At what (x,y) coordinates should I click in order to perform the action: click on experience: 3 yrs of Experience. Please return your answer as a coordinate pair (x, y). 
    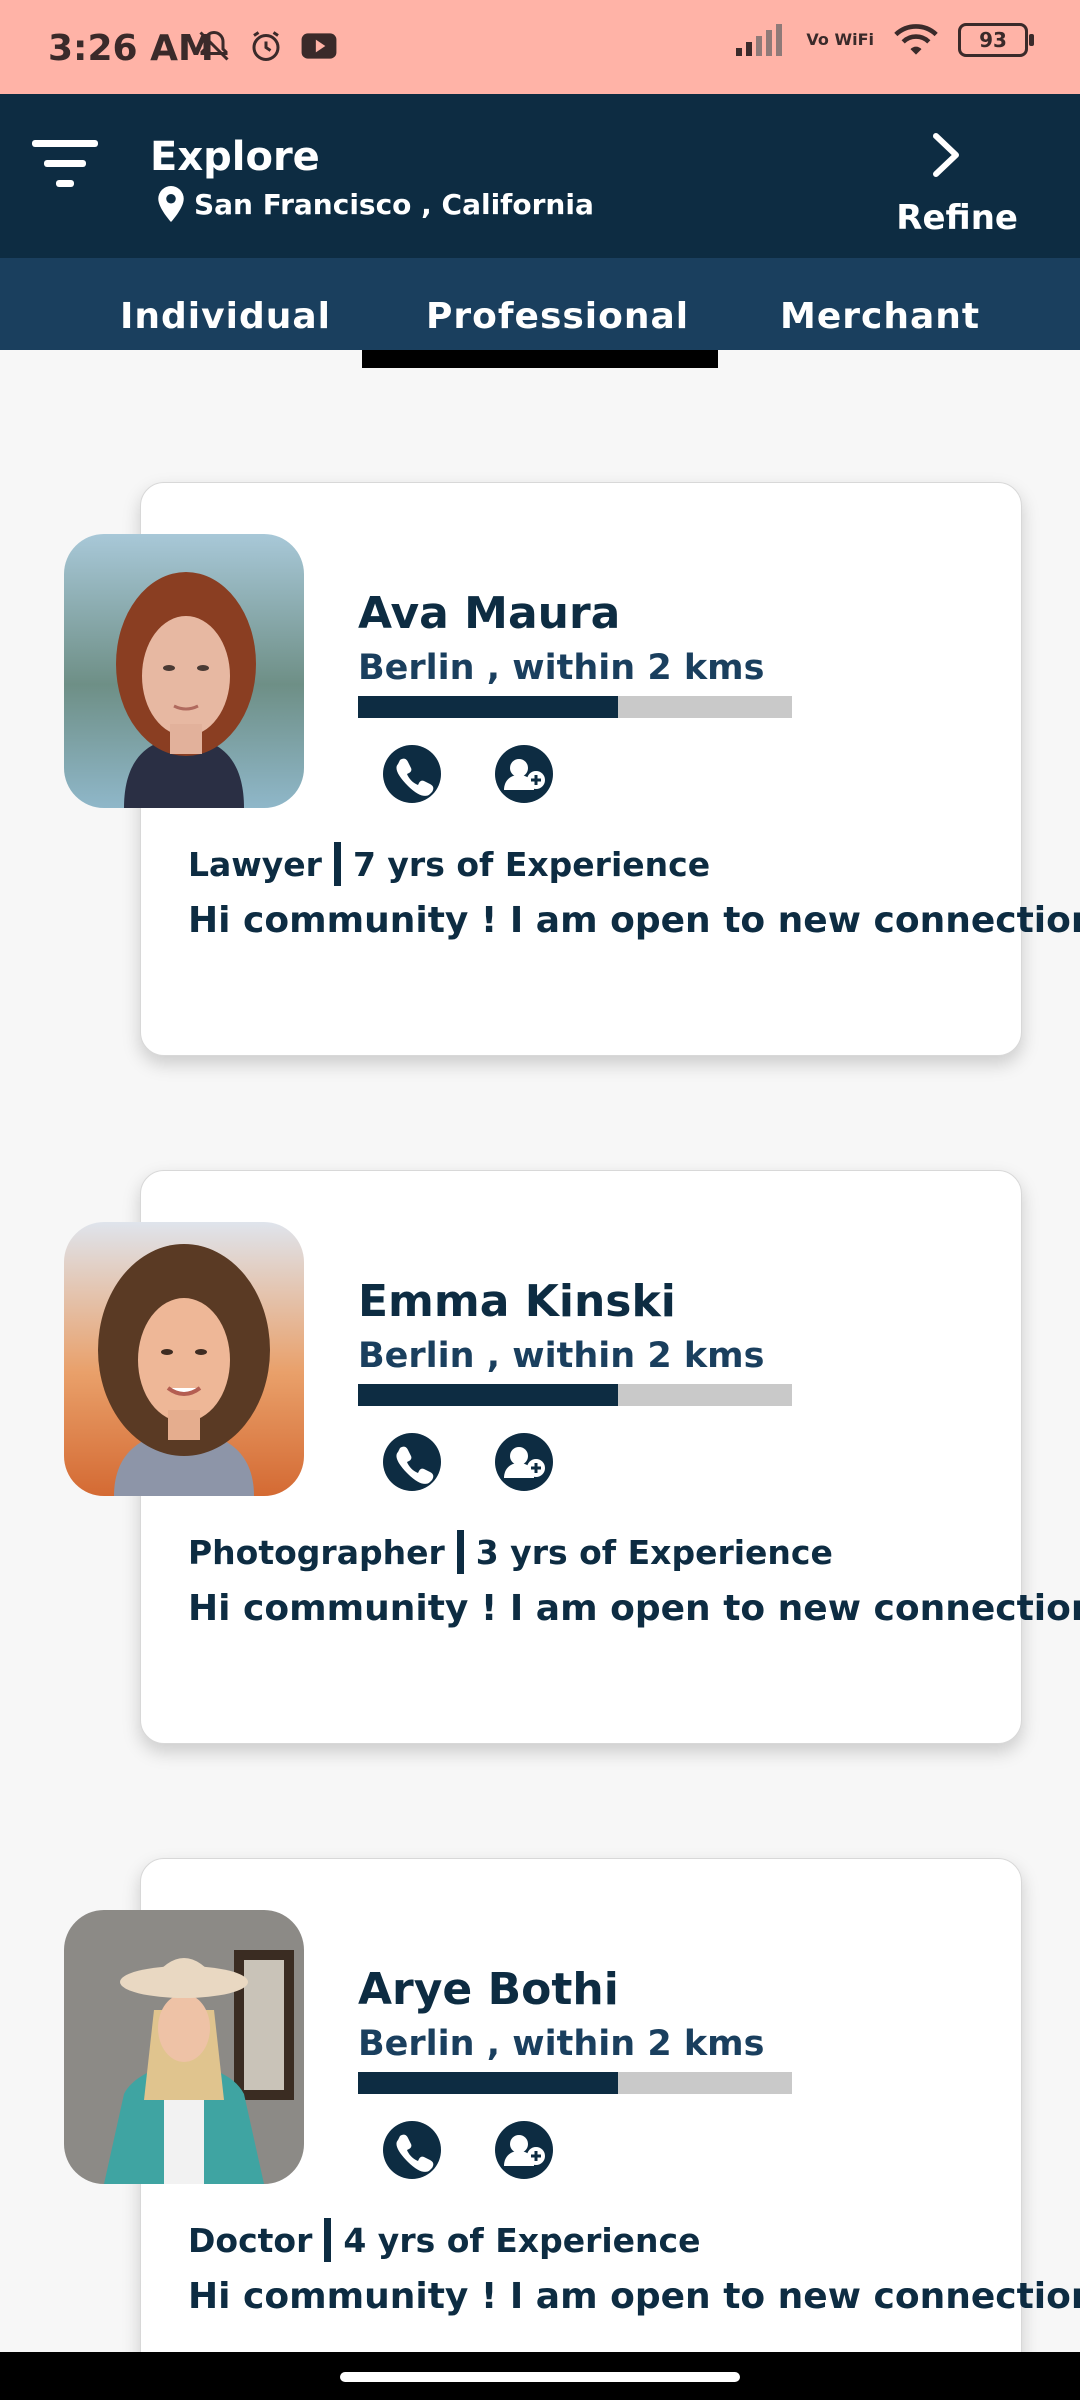
    Looking at the image, I should click on (654, 1552).